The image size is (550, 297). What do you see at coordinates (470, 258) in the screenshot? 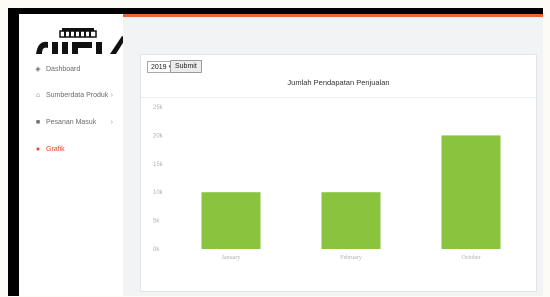
I see `x-category-label: October` at bounding box center [470, 258].